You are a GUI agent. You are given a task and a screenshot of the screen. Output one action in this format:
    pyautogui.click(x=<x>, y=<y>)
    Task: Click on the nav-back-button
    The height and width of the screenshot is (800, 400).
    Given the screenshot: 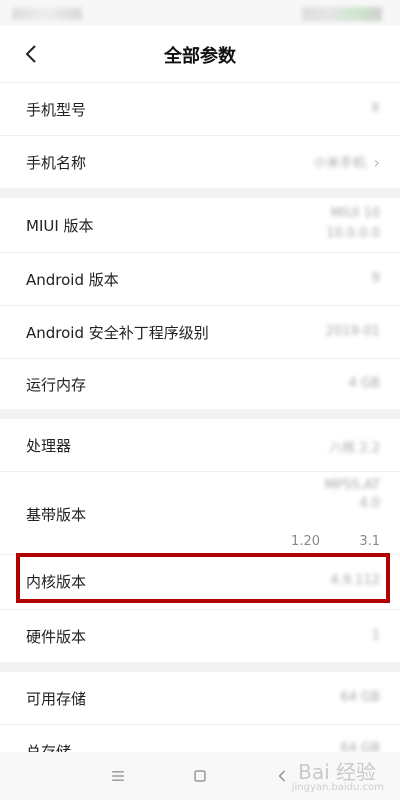 What is the action you would take?
    pyautogui.click(x=282, y=776)
    